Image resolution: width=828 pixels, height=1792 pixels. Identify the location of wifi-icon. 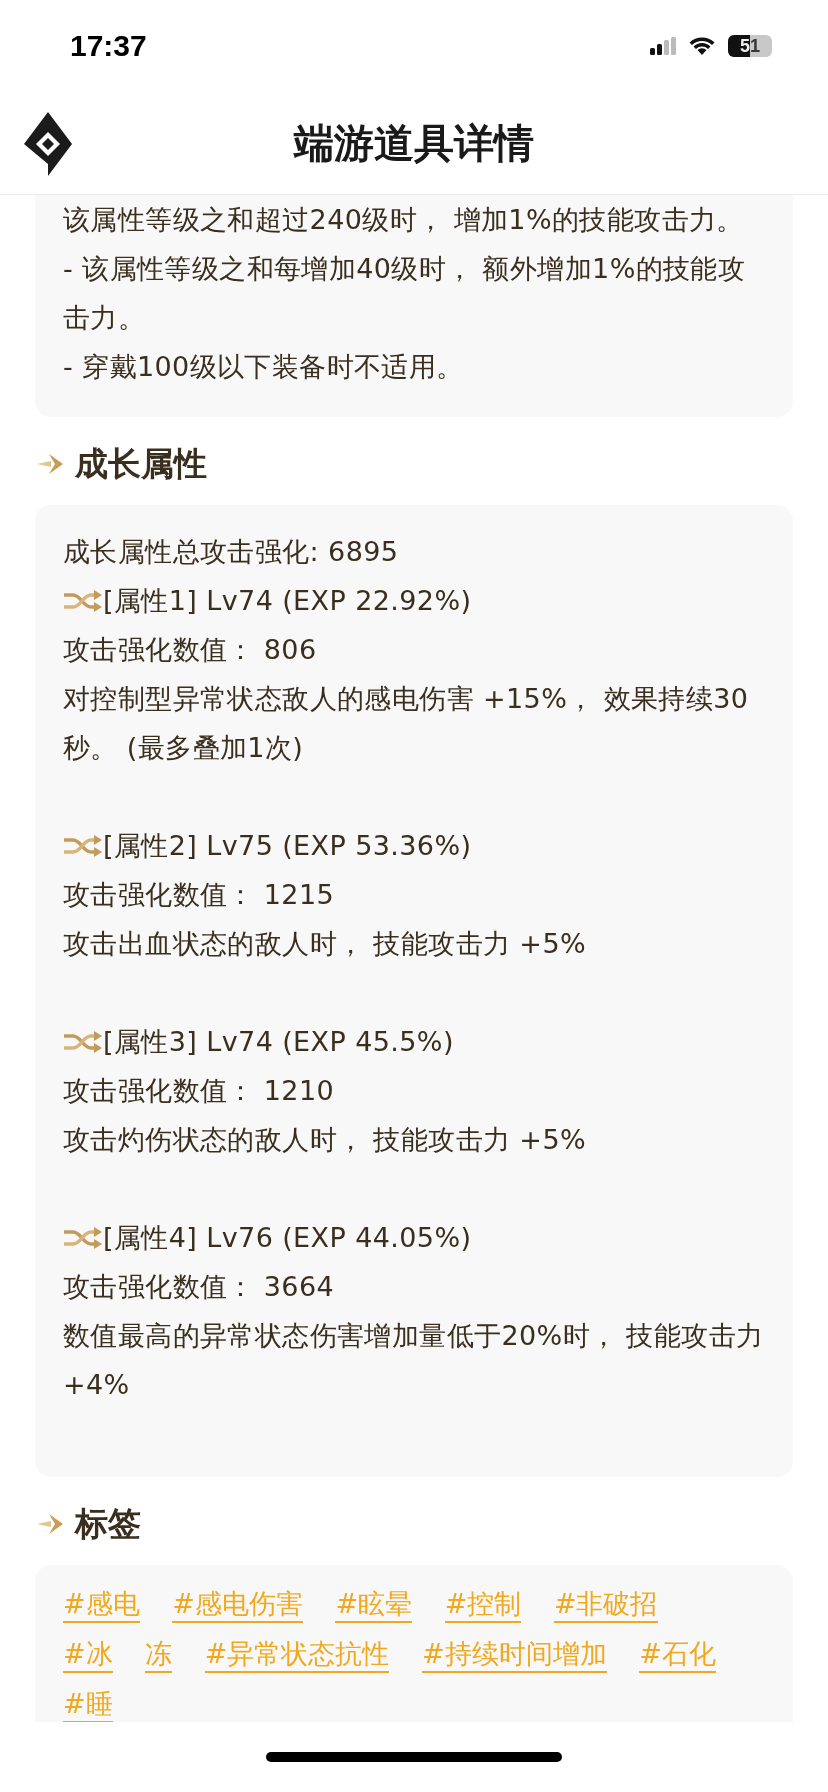
(702, 46).